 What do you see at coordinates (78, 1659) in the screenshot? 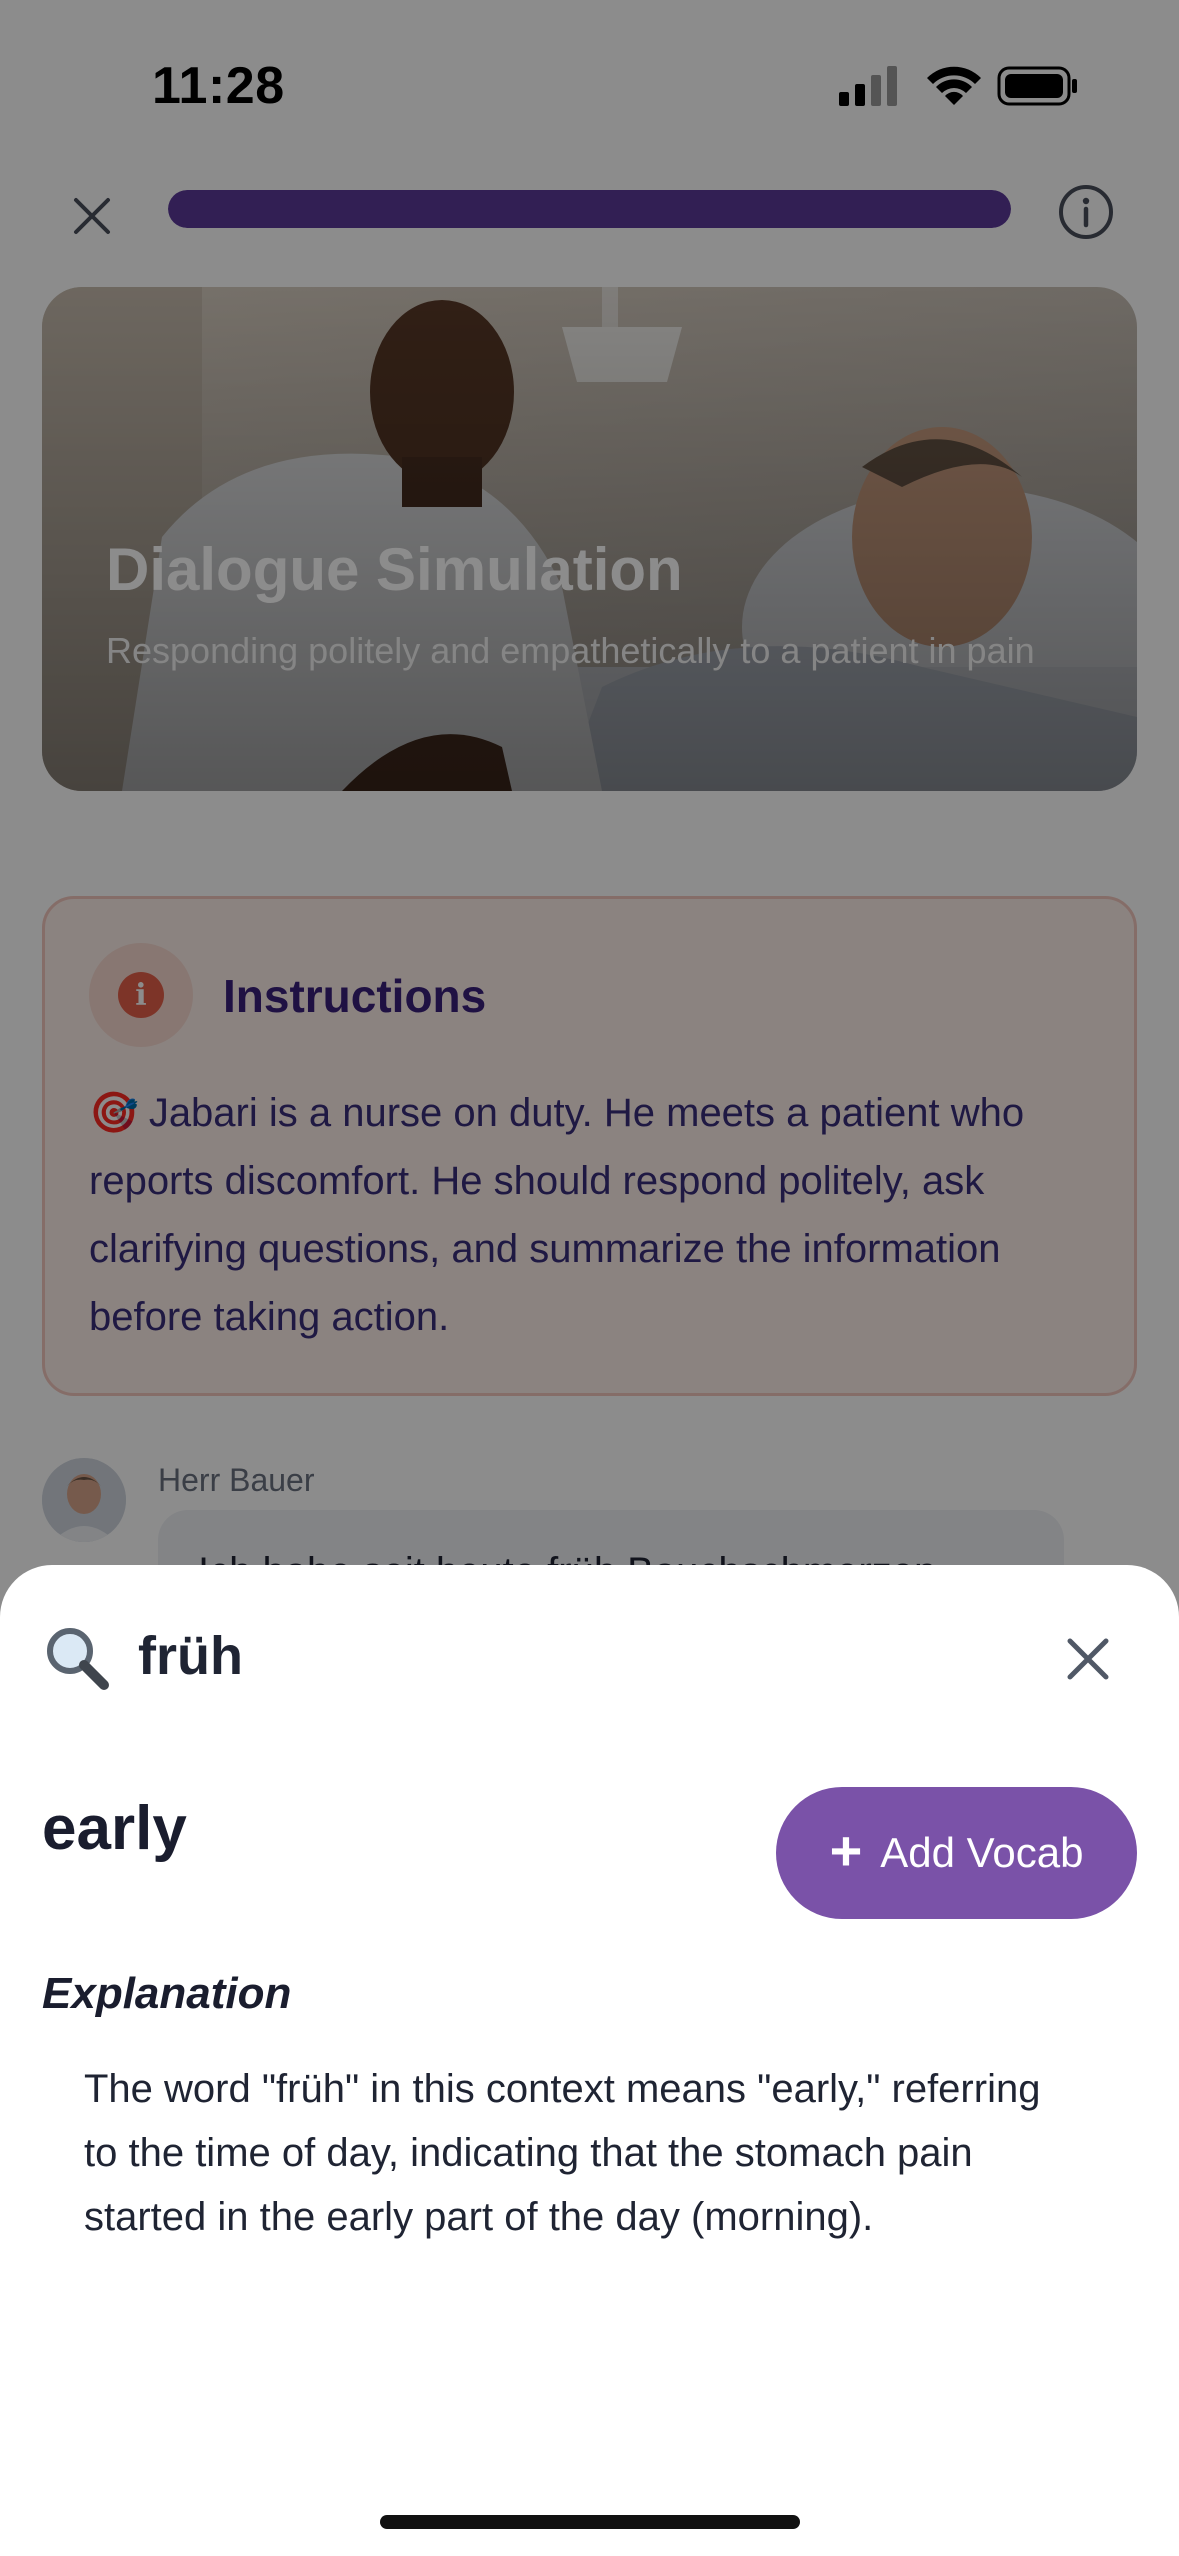
I see `search-icon` at bounding box center [78, 1659].